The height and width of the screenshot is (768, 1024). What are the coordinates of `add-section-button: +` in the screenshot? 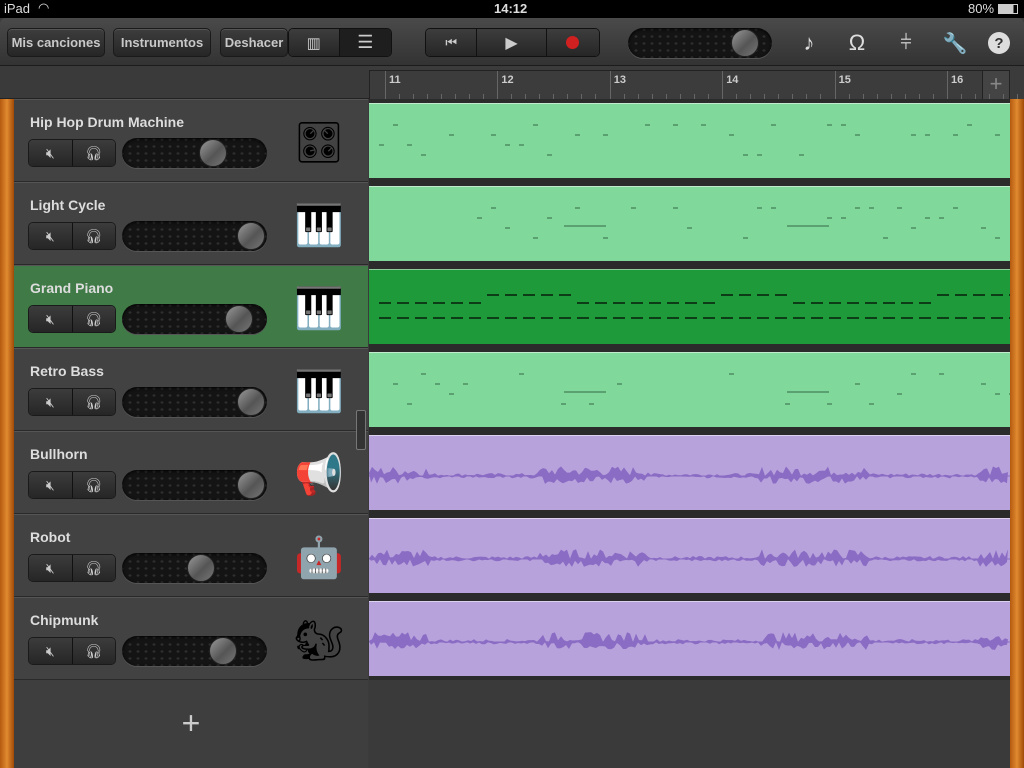 It's located at (995, 85).